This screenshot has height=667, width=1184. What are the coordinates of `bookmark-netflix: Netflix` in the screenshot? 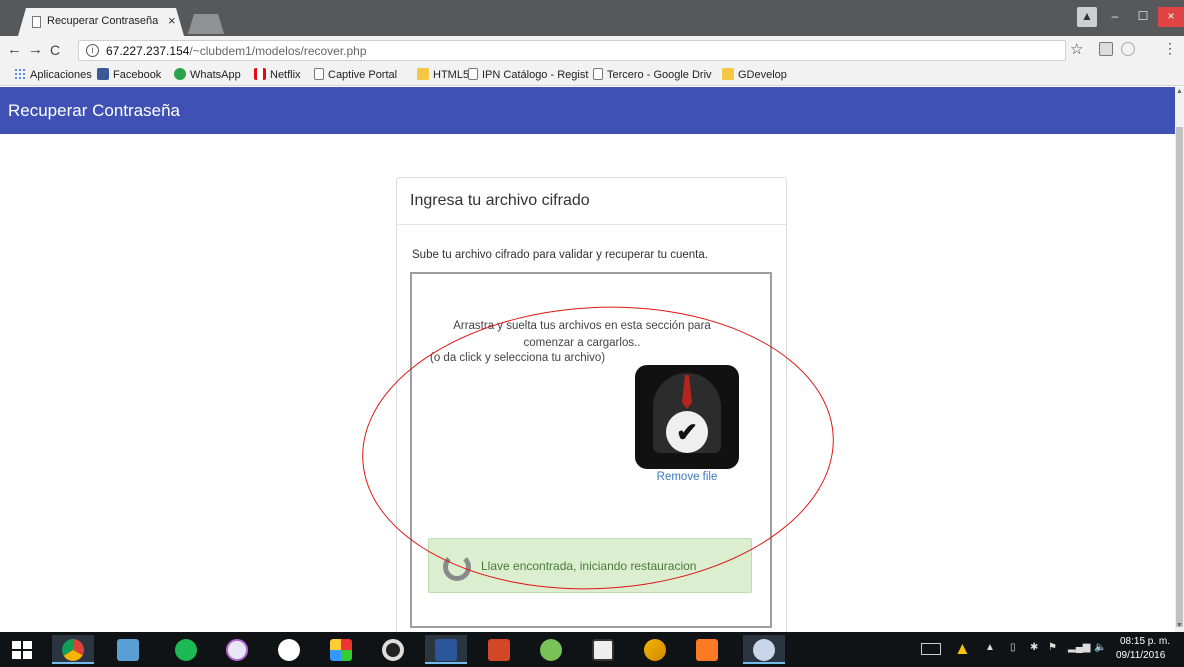 It's located at (277, 74).